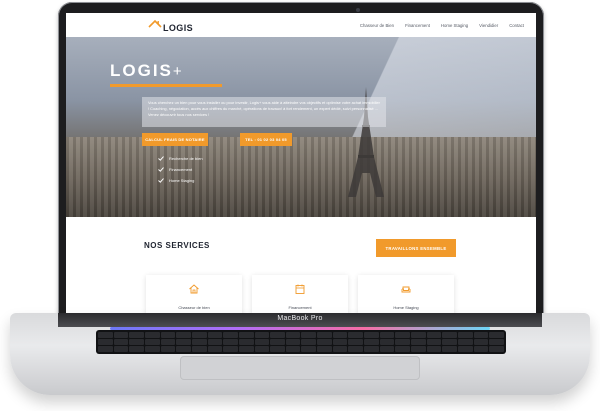 The height and width of the screenshot is (411, 600). What do you see at coordinates (194, 307) in the screenshot?
I see `service-card-label: Chasseur de bien` at bounding box center [194, 307].